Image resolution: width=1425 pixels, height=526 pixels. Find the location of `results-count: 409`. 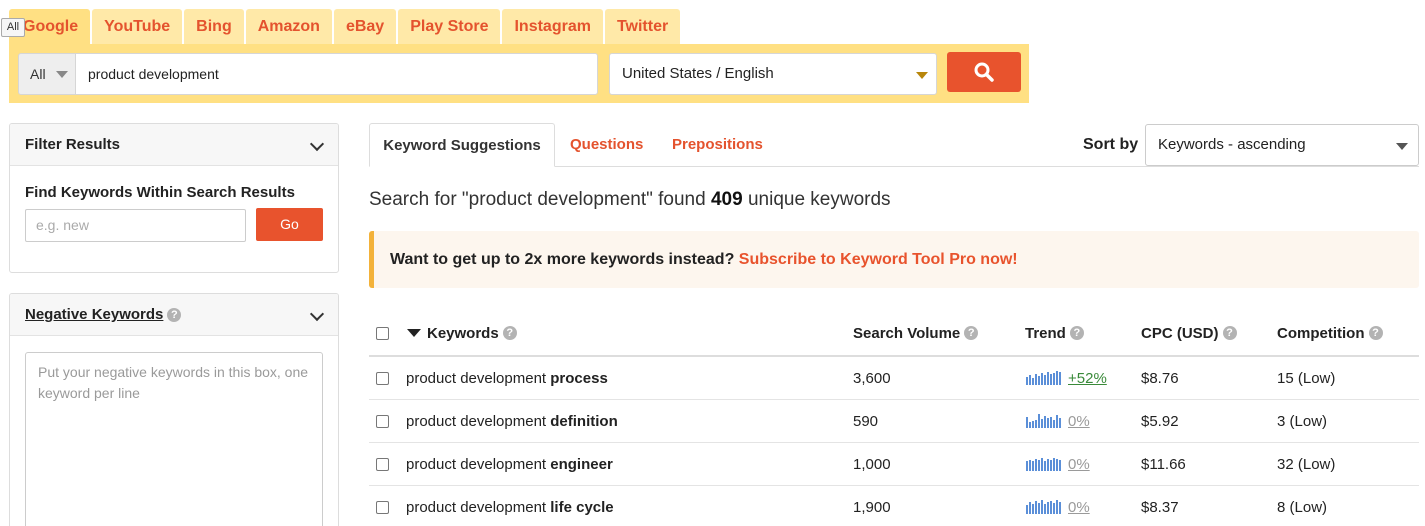

results-count: 409 is located at coordinates (726, 199).